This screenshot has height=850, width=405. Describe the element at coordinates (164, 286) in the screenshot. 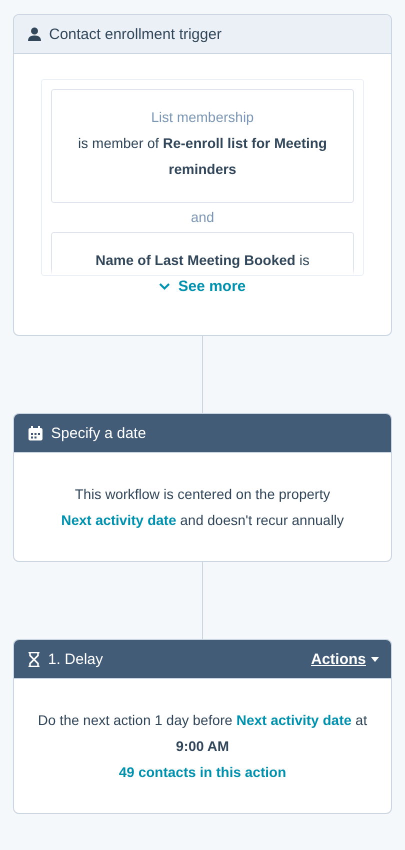

I see `chevron-down-icon` at that location.